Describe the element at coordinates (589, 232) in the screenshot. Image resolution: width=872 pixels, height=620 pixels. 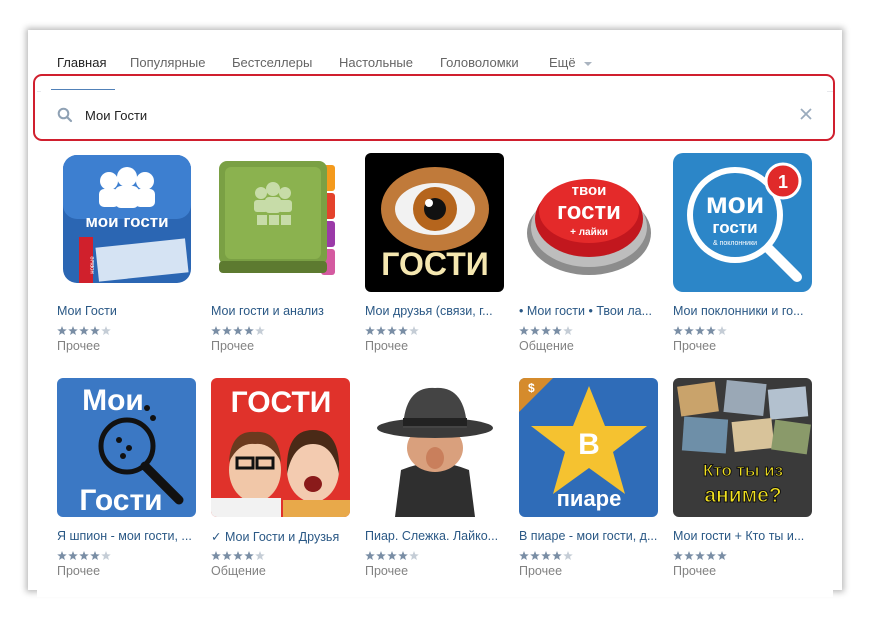
I see `app-icon-text: + лайки` at that location.